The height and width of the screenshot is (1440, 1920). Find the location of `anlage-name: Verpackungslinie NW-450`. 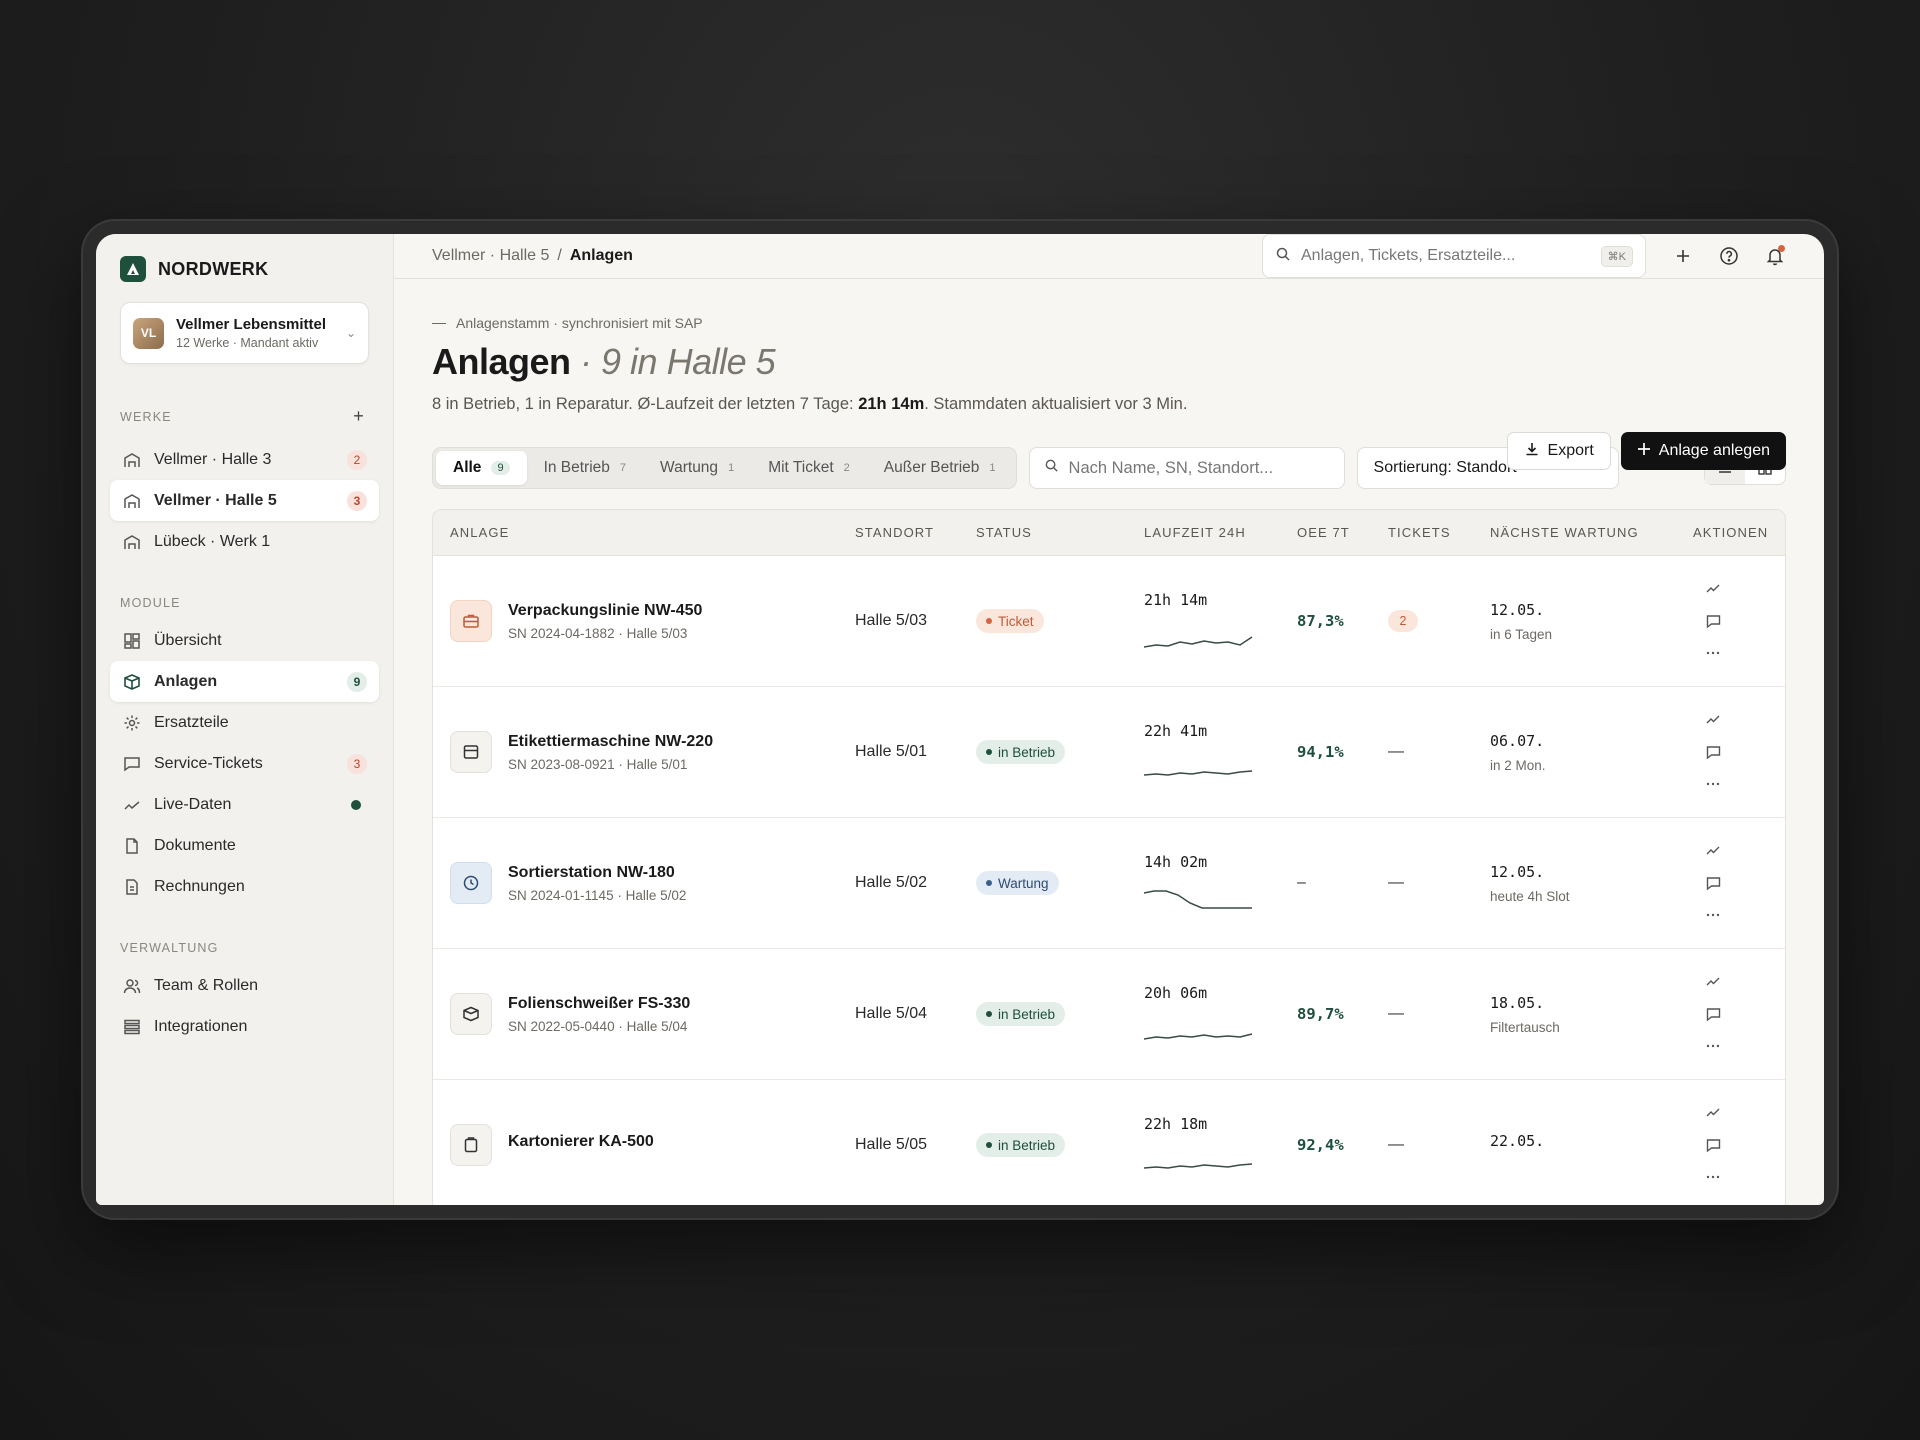

anlage-name: Verpackungslinie NW-450 is located at coordinates (605, 611).